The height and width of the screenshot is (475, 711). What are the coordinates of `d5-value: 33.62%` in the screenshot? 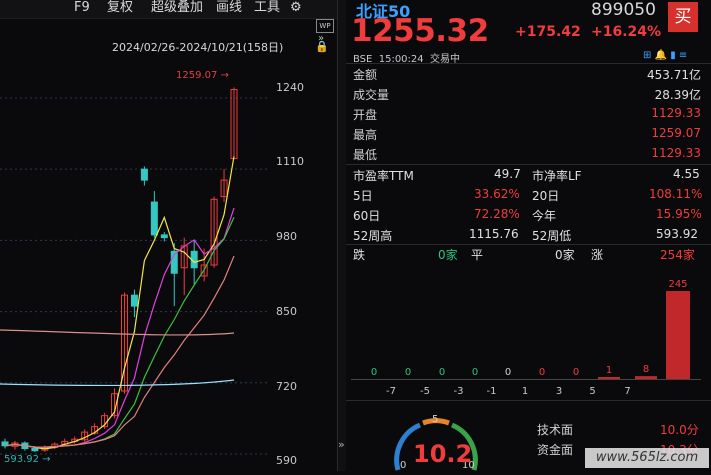 It's located at (497, 194).